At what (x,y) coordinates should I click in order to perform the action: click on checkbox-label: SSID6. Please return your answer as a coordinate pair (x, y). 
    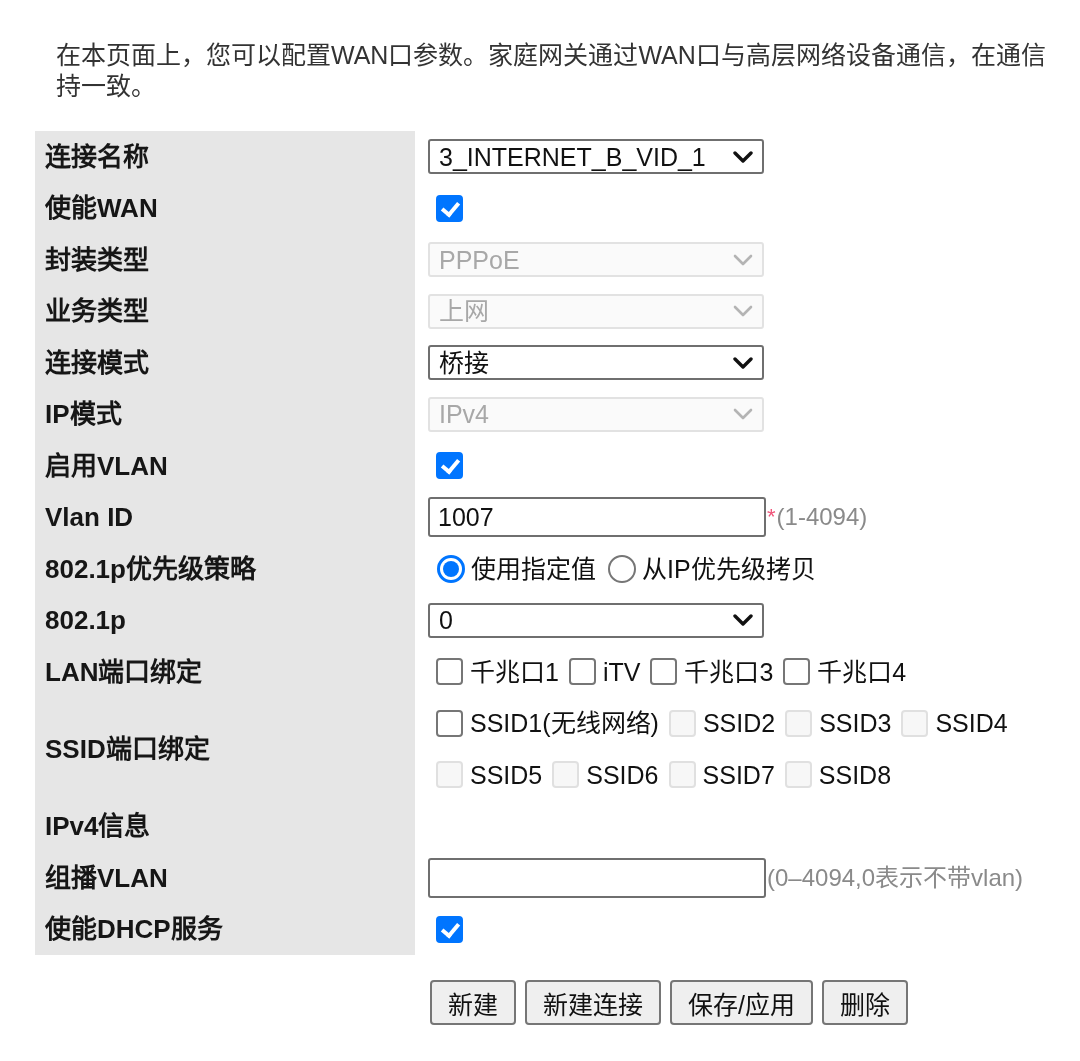
    Looking at the image, I should click on (622, 774).